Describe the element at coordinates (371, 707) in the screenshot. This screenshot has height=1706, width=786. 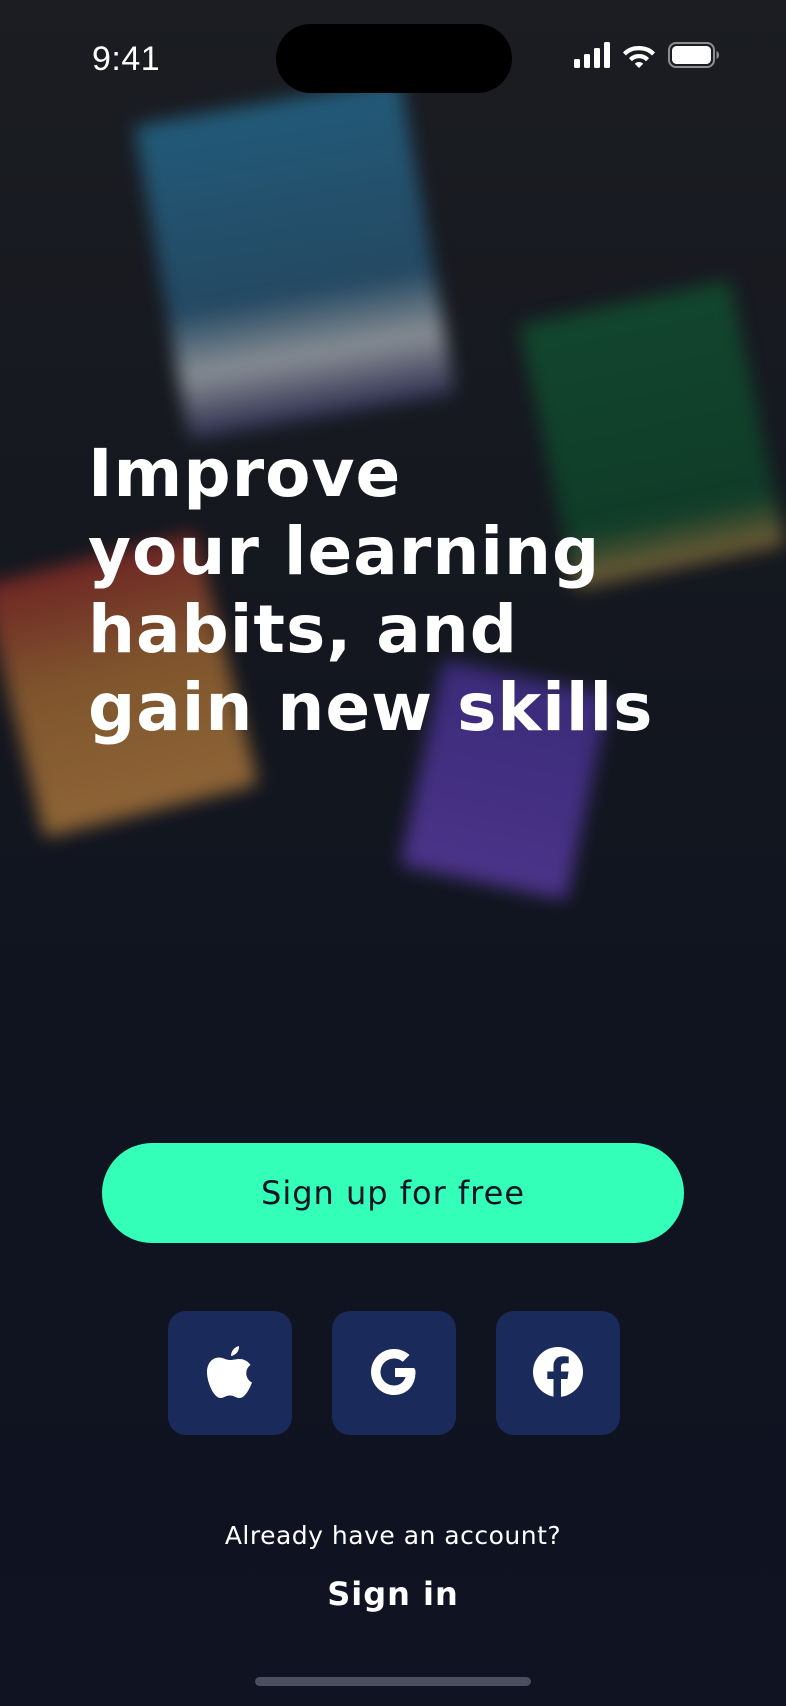
I see `headline-line: gain new skills` at that location.